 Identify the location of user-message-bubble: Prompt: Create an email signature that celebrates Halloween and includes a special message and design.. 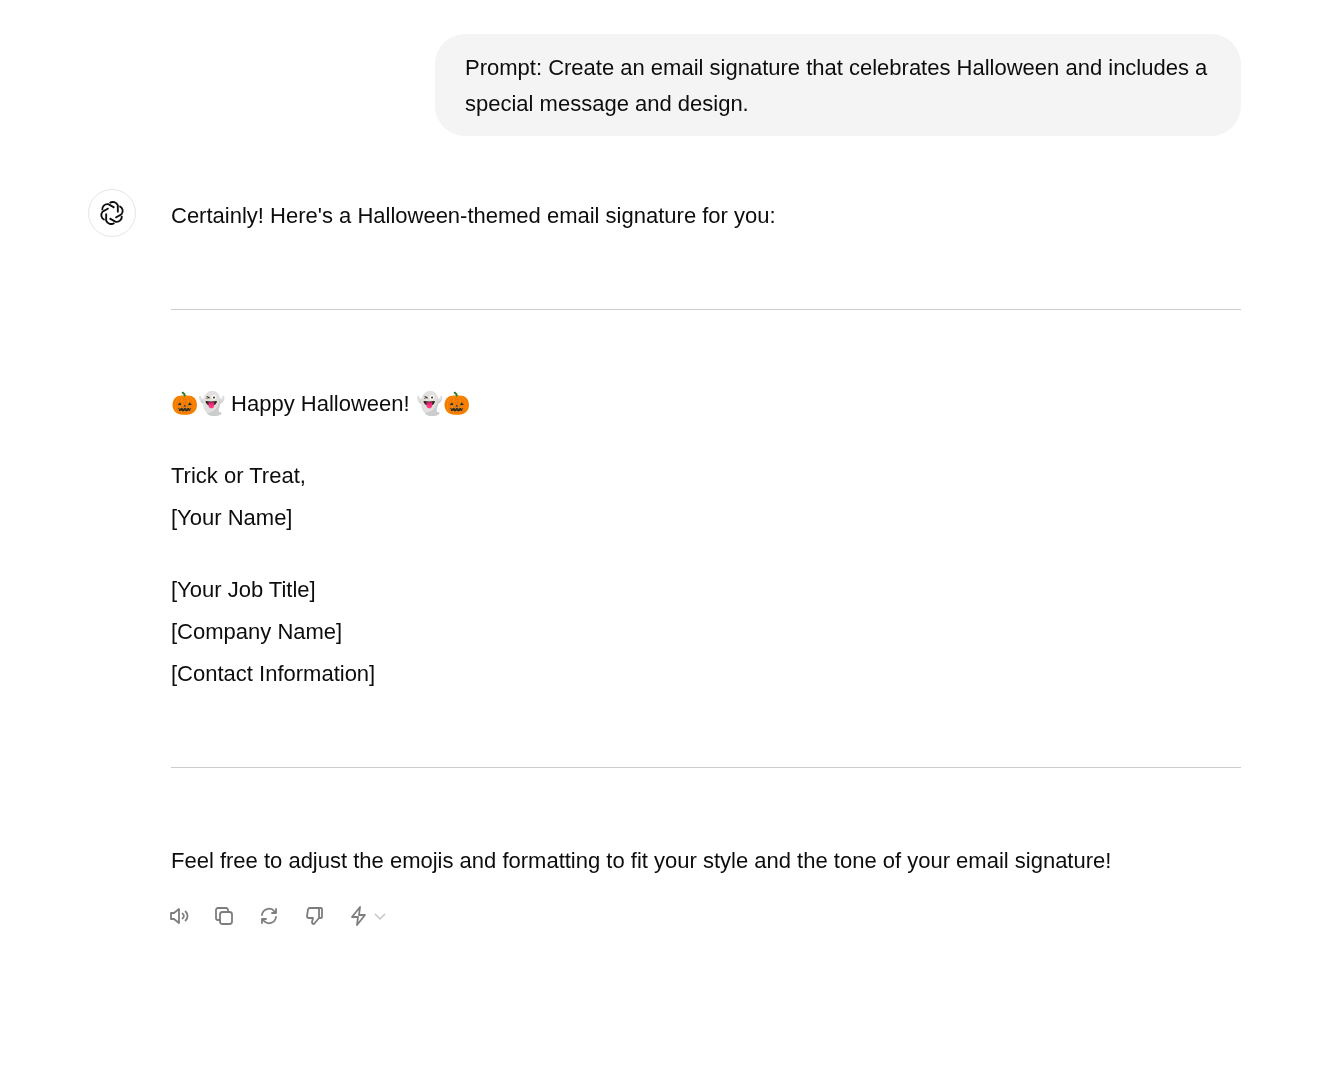
(838, 85).